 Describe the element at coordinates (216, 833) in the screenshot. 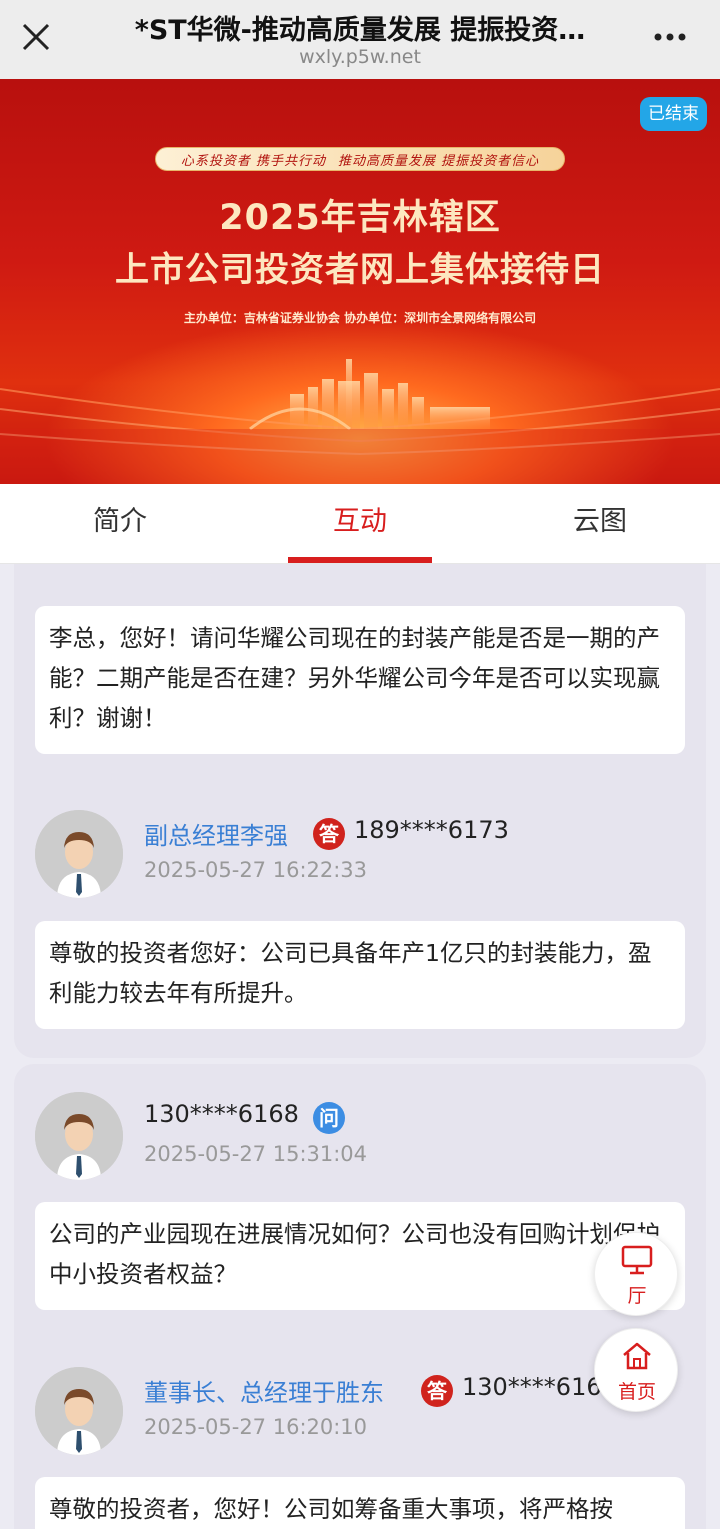

I see `answerer-name: 副总经理李强` at that location.